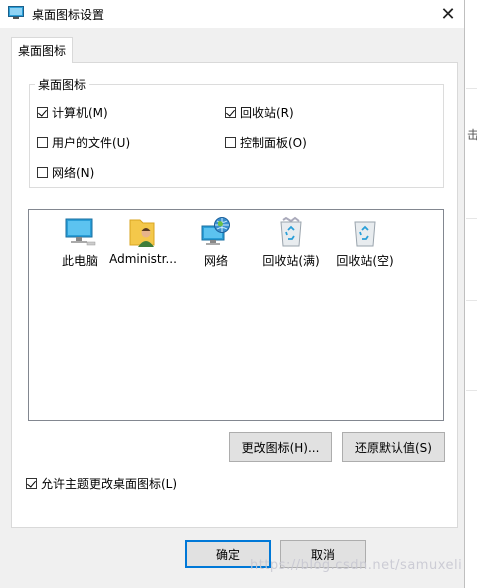 This screenshot has height=588, width=477. Describe the element at coordinates (267, 113) in the screenshot. I see `checkbox-label: 回收站(R)` at that location.